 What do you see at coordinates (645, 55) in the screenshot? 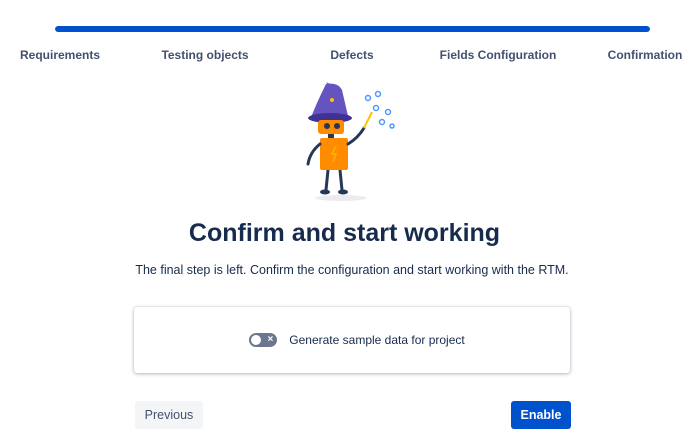
I see `step-confirmation: Confirmation` at bounding box center [645, 55].